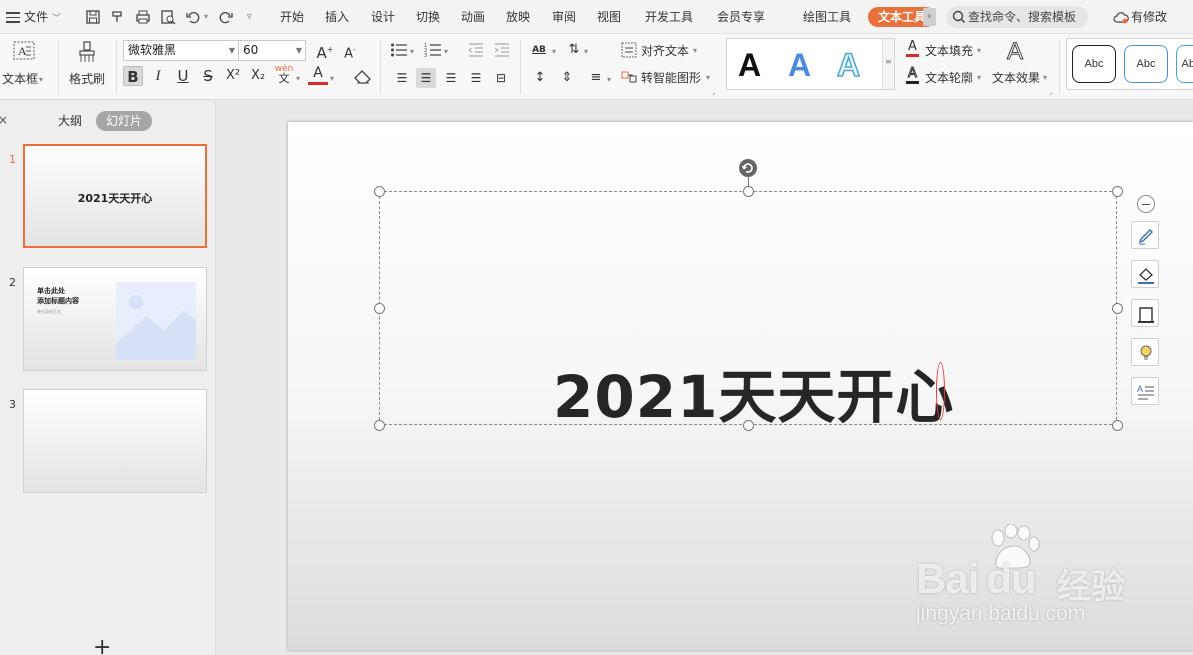 This screenshot has height=655, width=1193. Describe the element at coordinates (574, 50) in the screenshot. I see `text-direction-icon: ⇅` at that location.